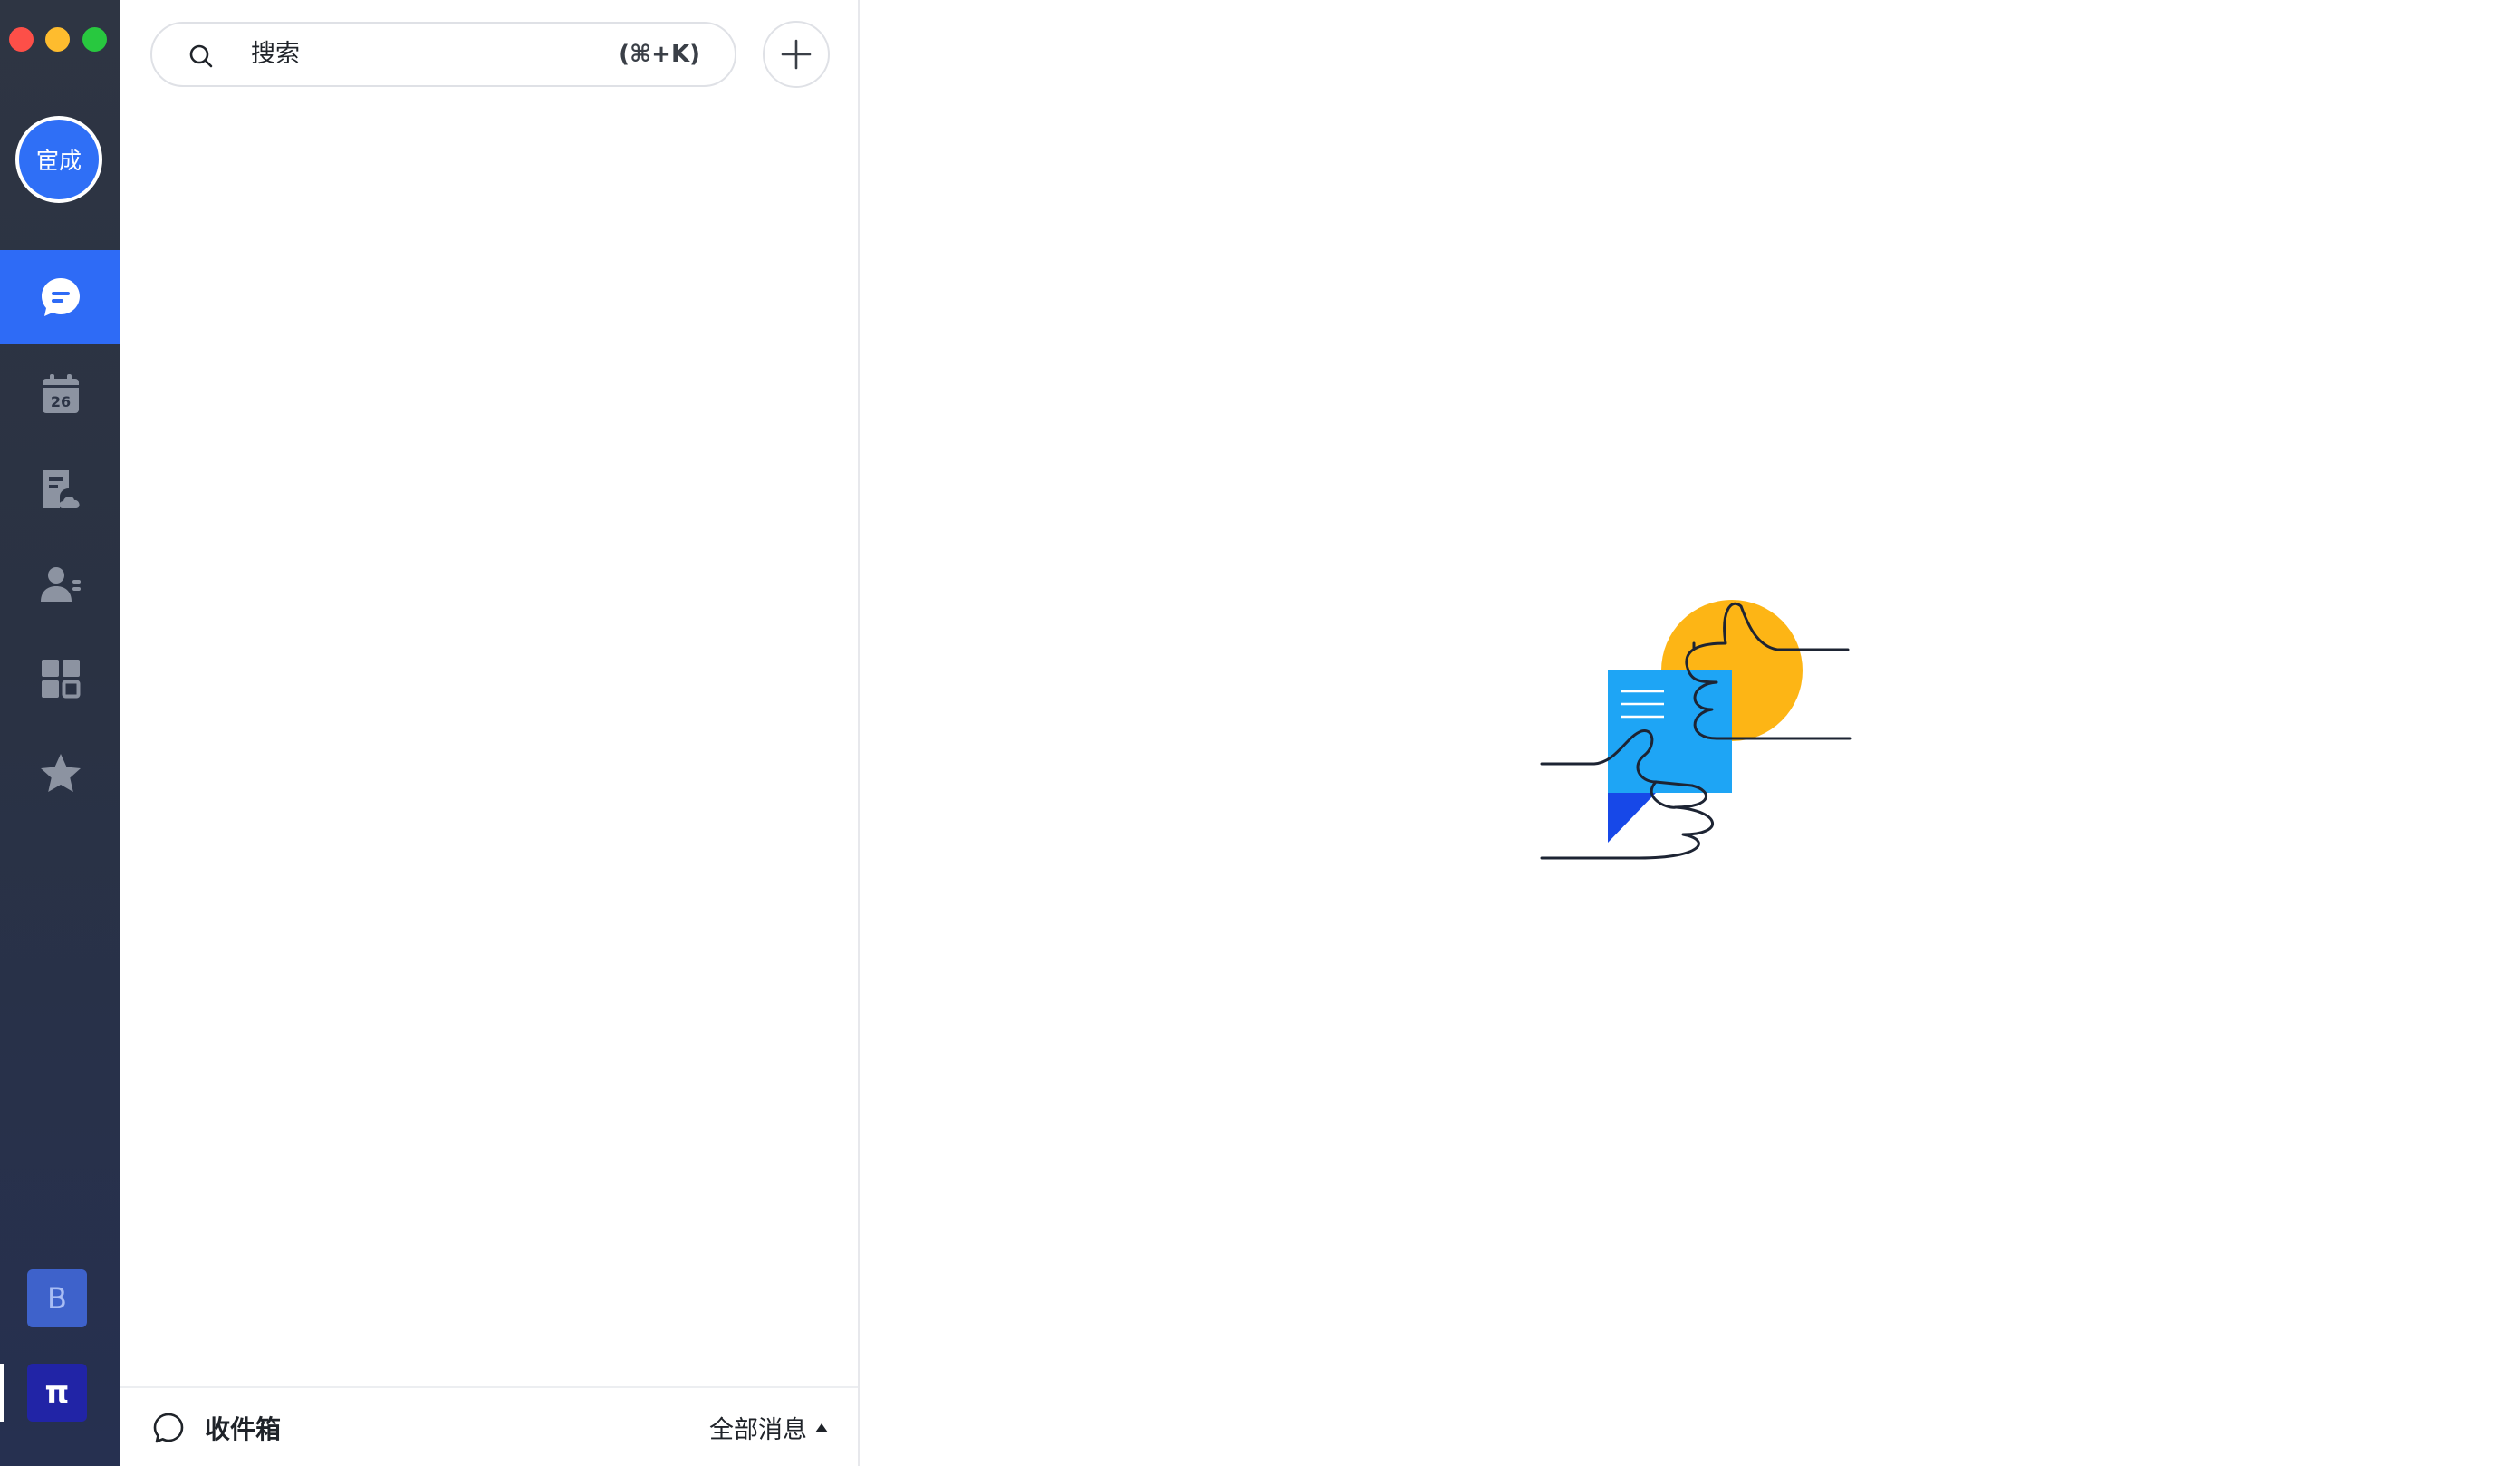 This screenshot has width=2520, height=1466. I want to click on cloud-document-icon, so click(62, 489).